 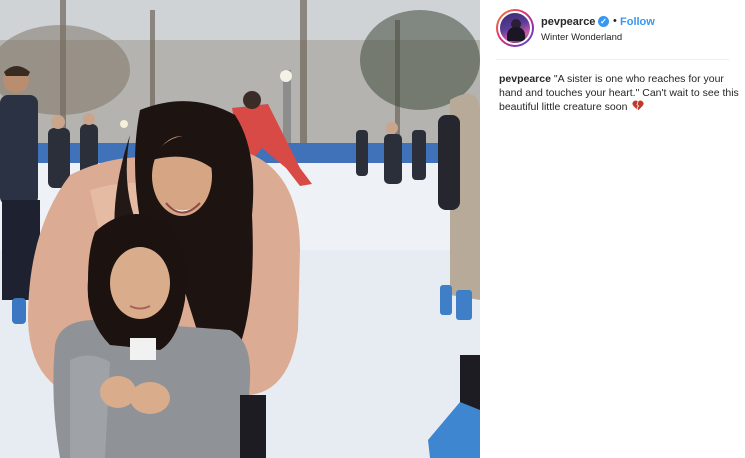 I want to click on caption-username-link: pevpearce, so click(x=525, y=79).